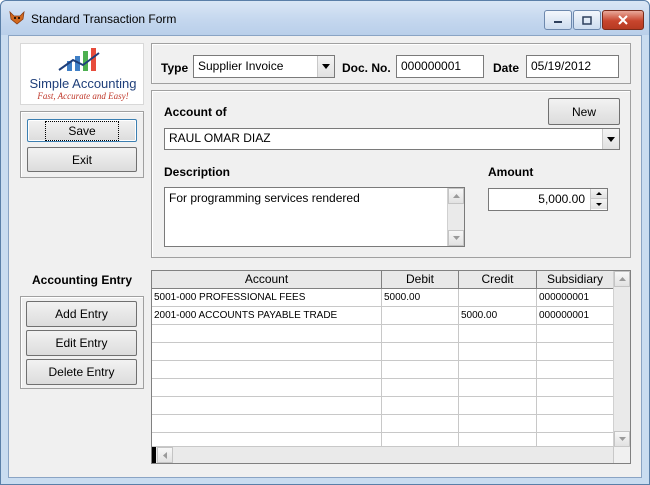 This screenshot has height=485, width=650. What do you see at coordinates (383, 454) in the screenshot?
I see `grid-horizontal-scrollbar` at bounding box center [383, 454].